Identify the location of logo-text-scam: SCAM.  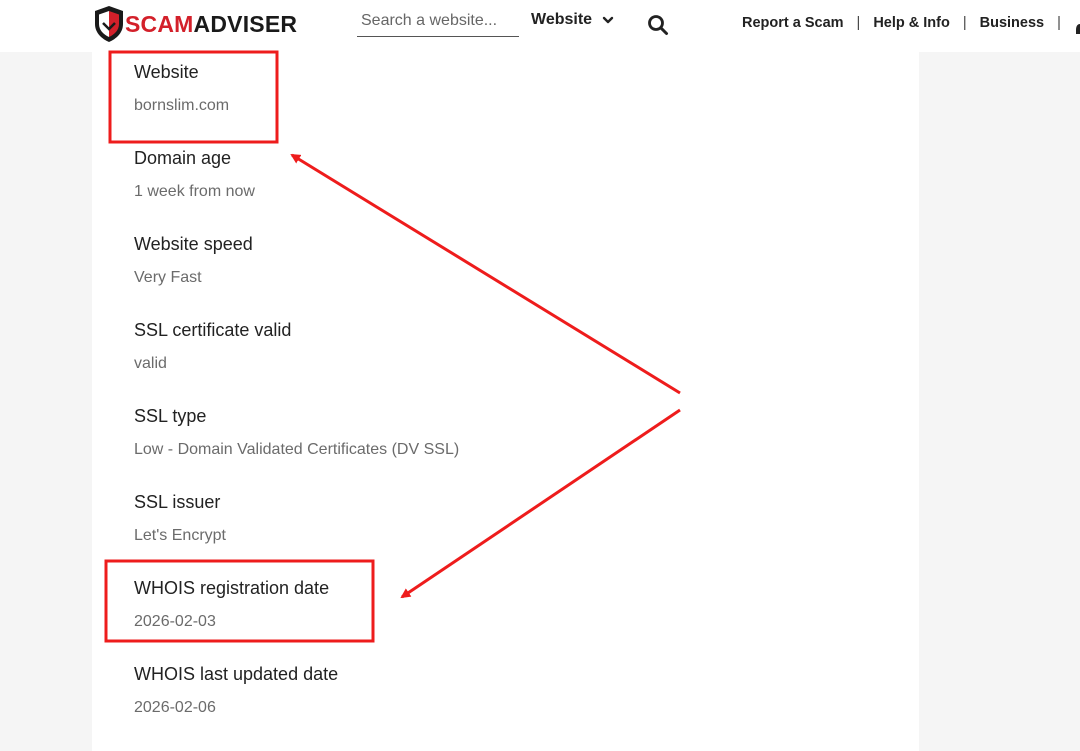
(159, 24).